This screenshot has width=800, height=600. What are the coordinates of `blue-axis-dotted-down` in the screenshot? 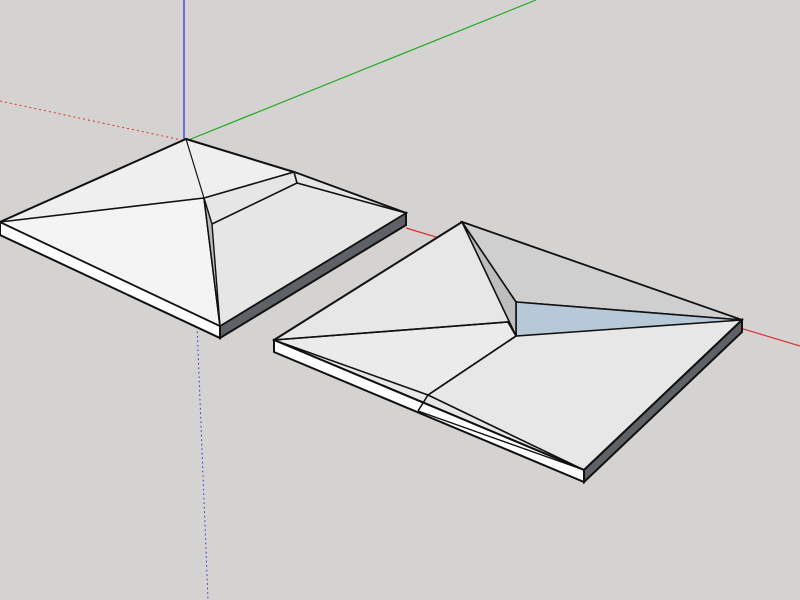 It's located at (202, 449).